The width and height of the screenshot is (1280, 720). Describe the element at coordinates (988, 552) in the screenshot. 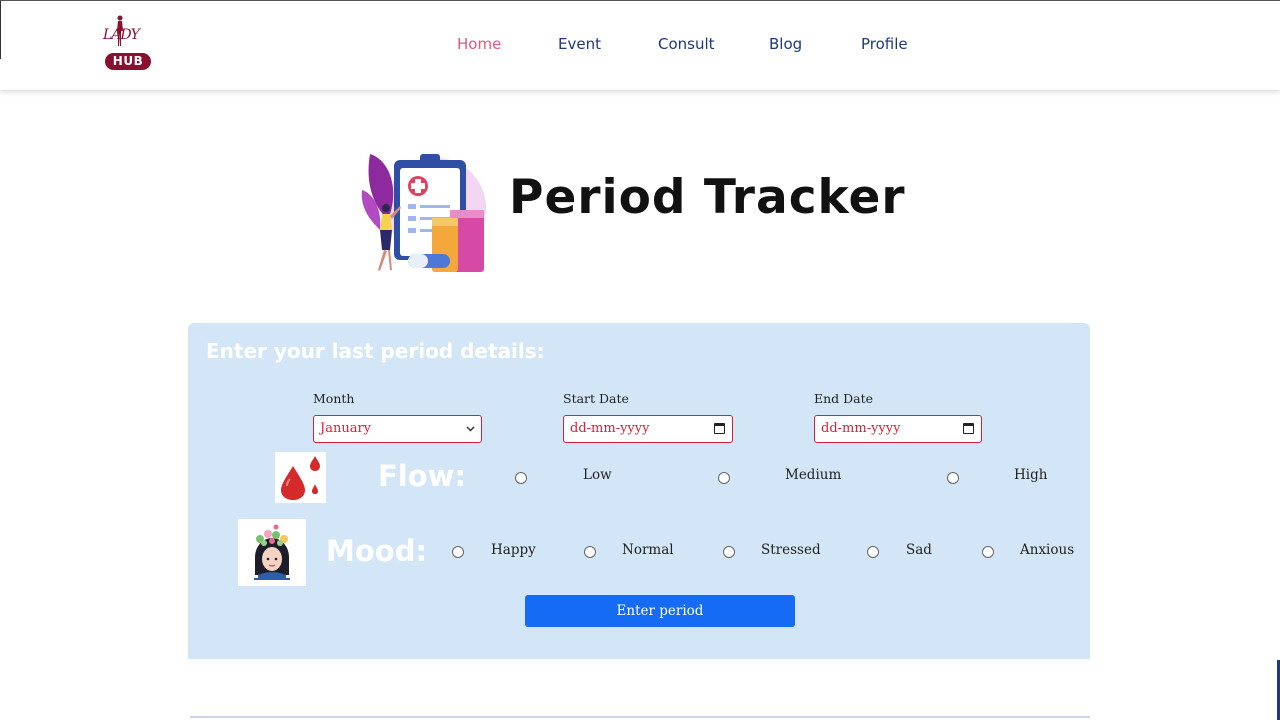

I see `mood-anxious-radio` at that location.